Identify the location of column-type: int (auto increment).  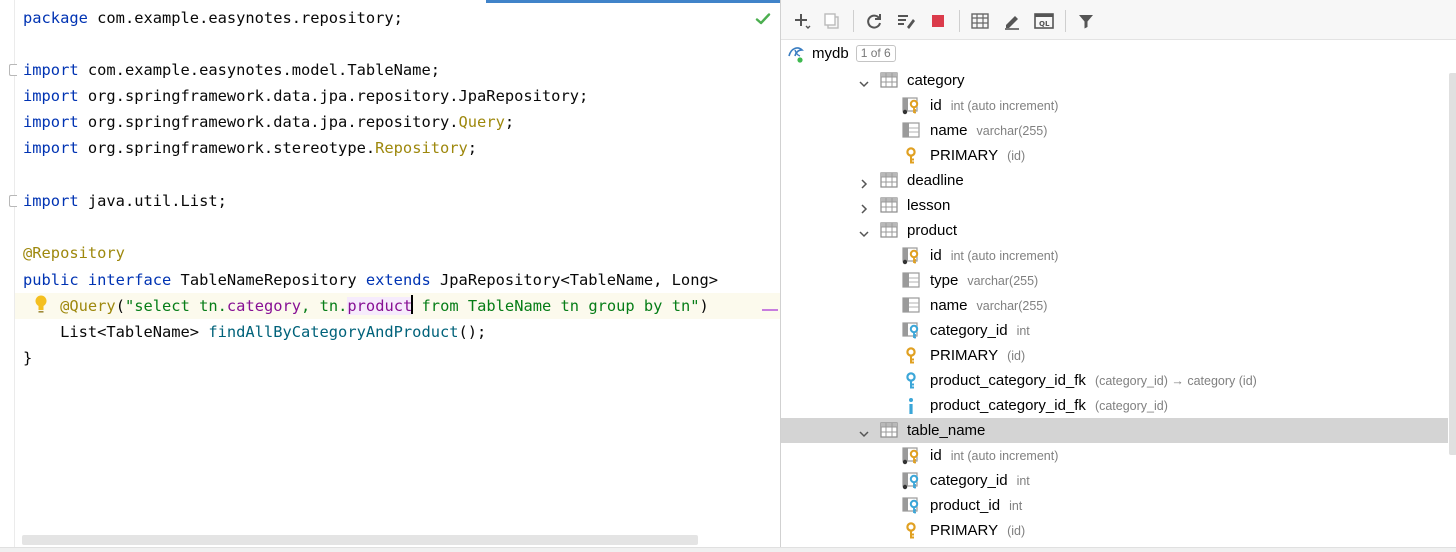
(1004, 256).